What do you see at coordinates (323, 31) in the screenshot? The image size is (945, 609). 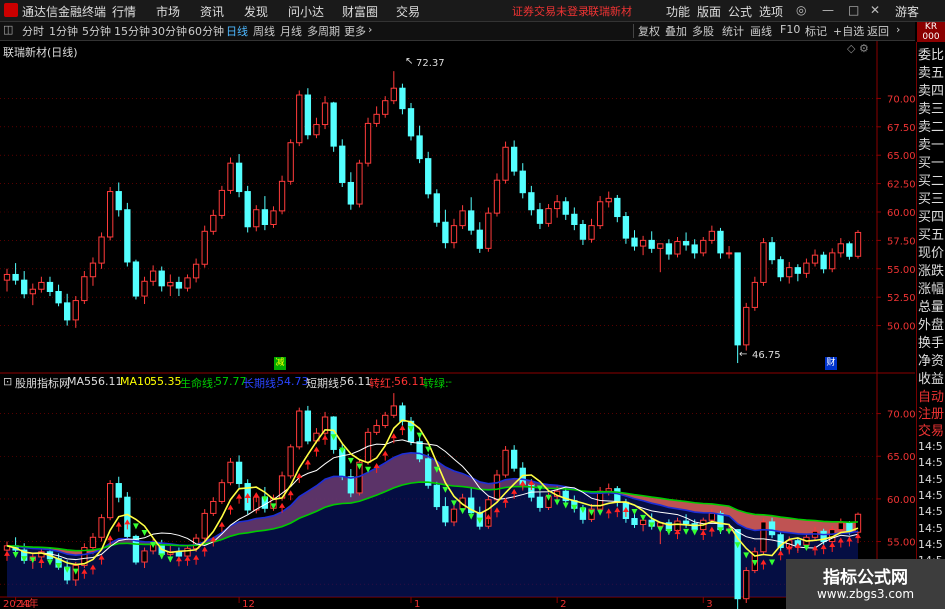 I see `period-multi: 多周期` at bounding box center [323, 31].